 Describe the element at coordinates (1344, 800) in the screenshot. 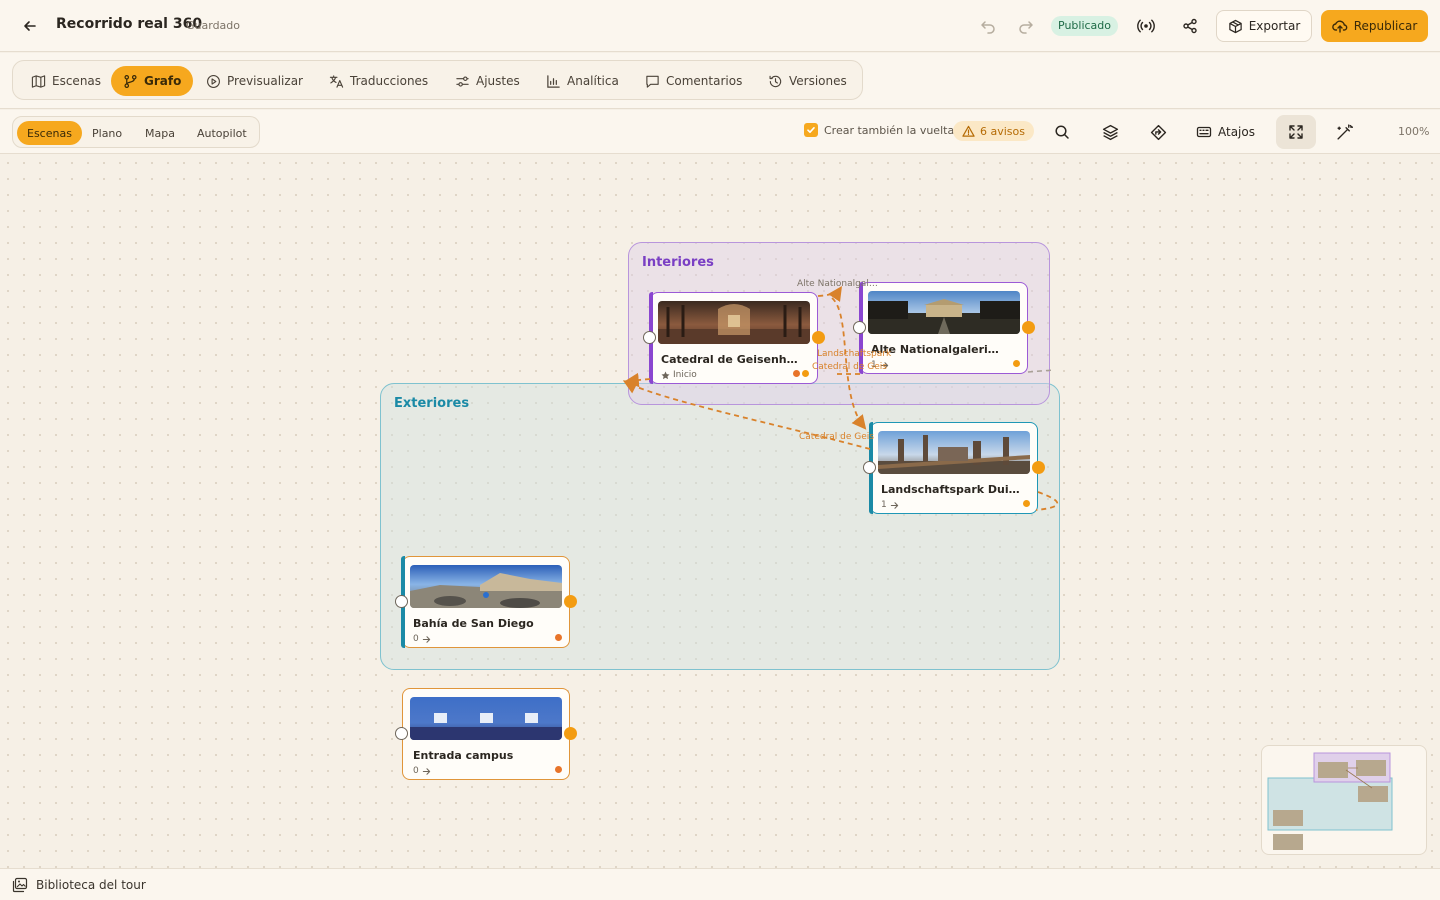

I see `minimap` at that location.